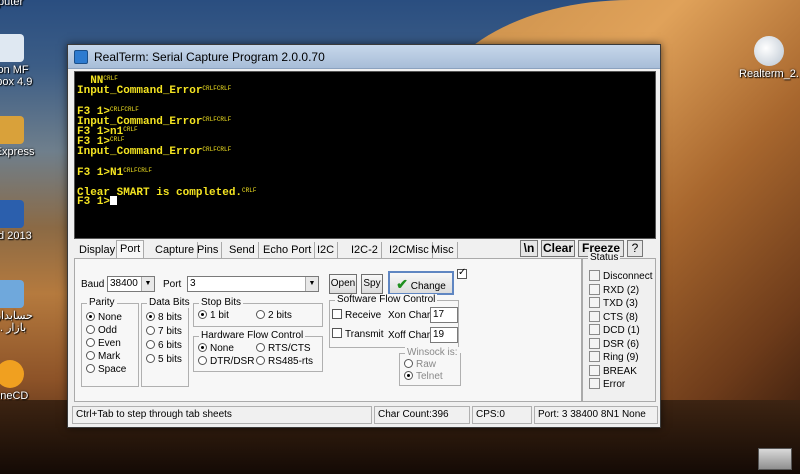 The width and height of the screenshot is (800, 474). Describe the element at coordinates (768, 58) in the screenshot. I see `desktop-icon-realterm: Realterm_2.` at that location.